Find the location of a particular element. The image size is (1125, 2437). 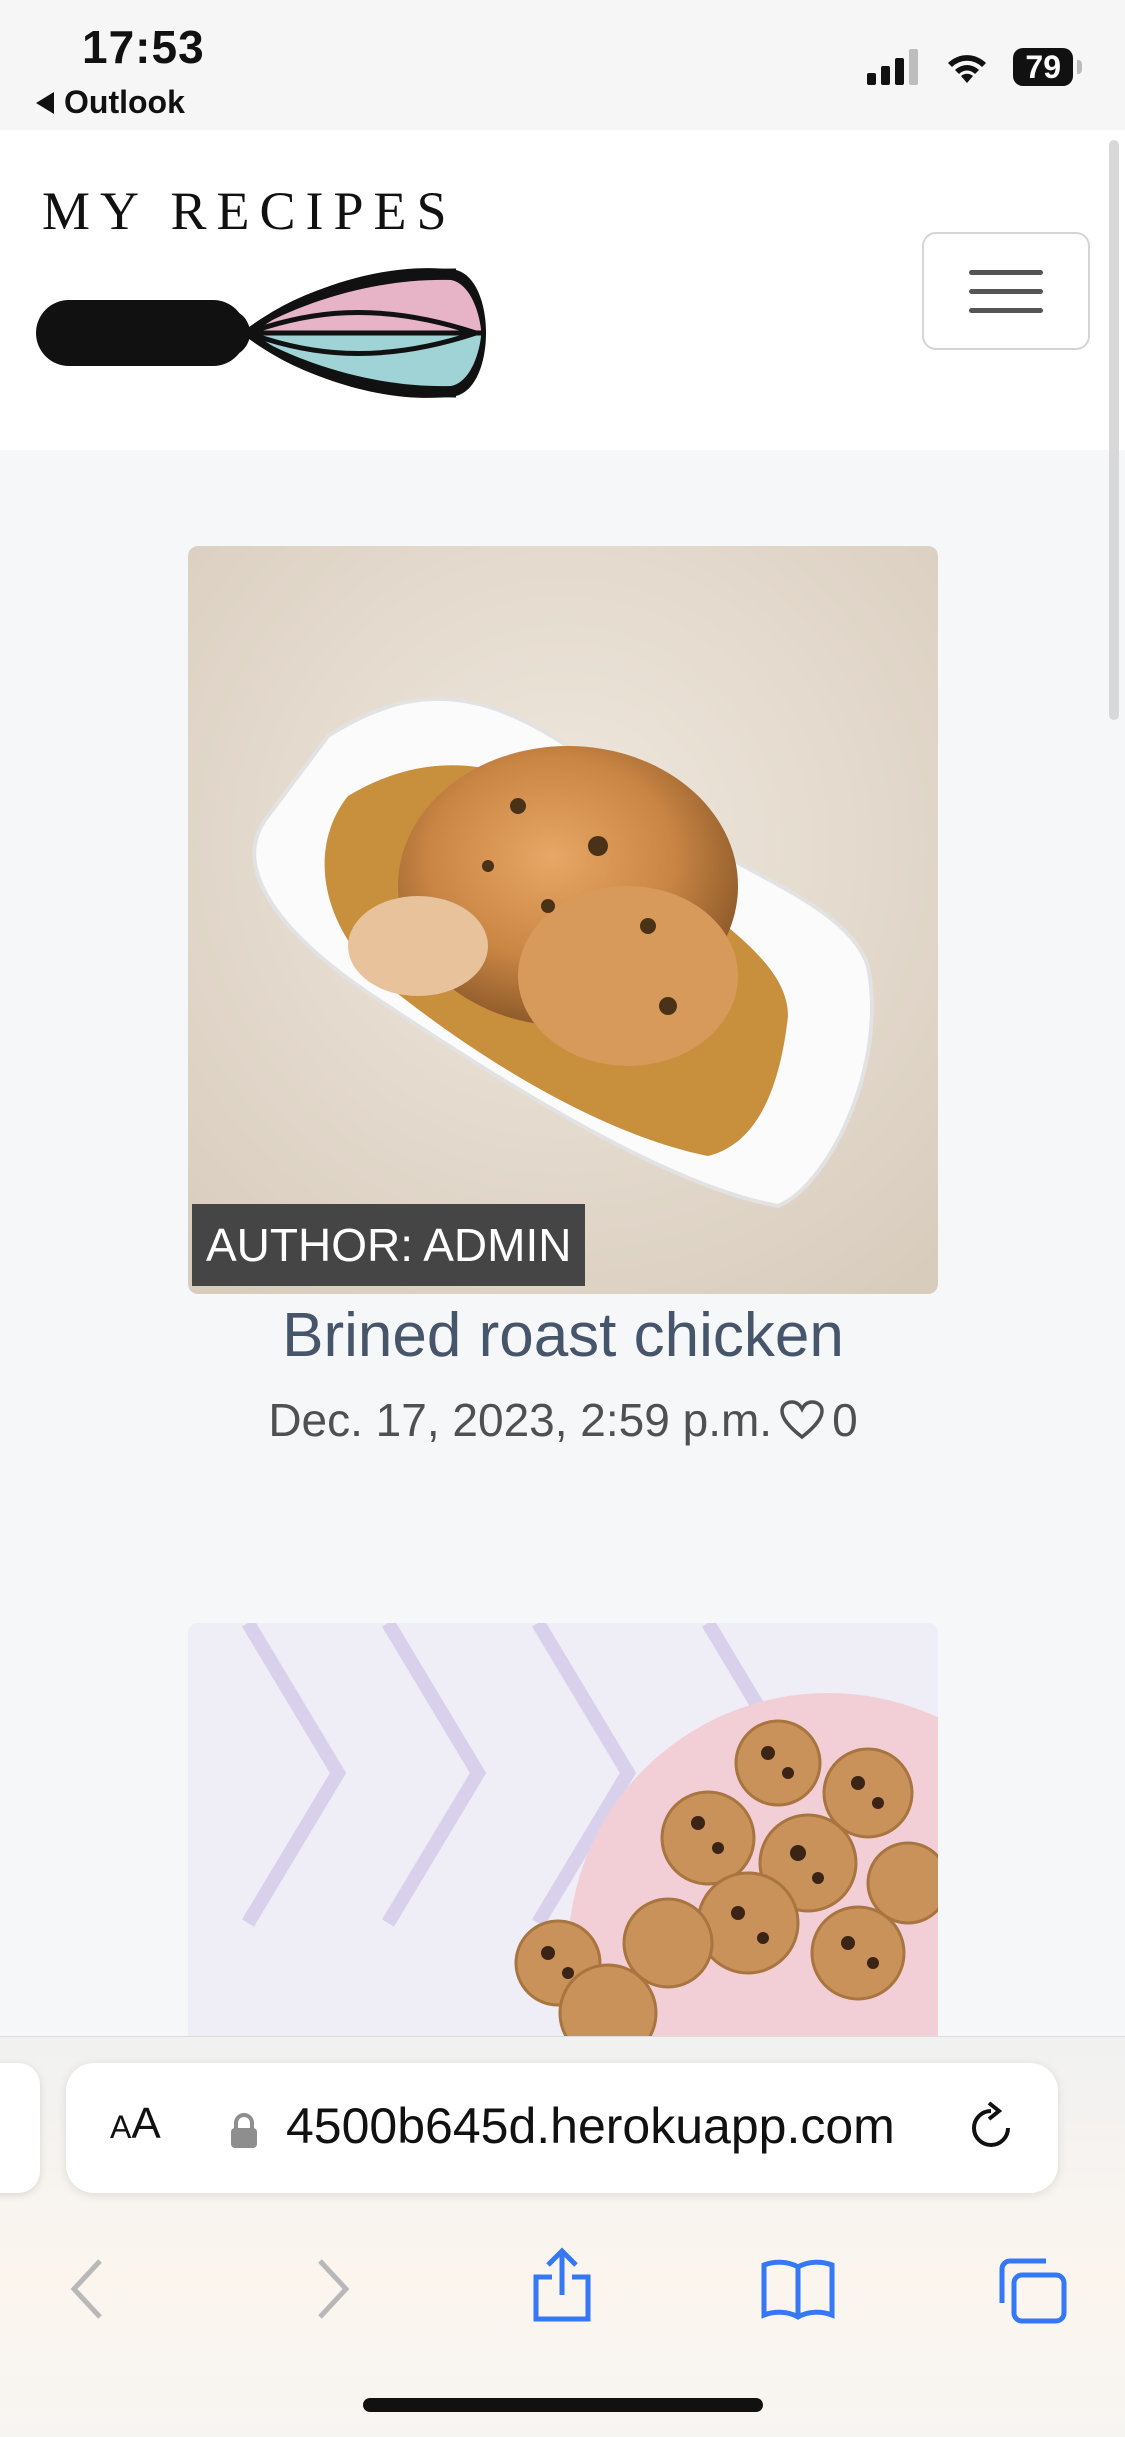

recipe-meta: Dec. 17, 2023, 2:59 p.m. 0 is located at coordinates (563, 1420).